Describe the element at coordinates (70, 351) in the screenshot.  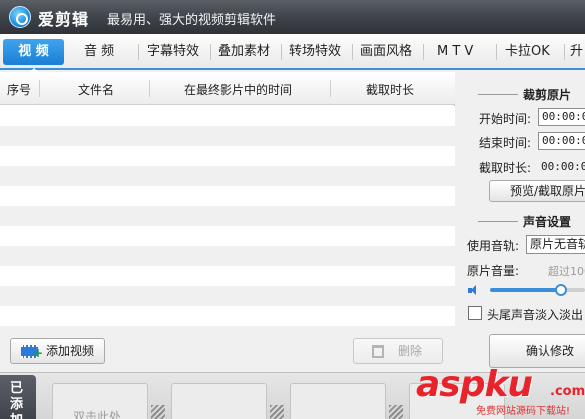
I see `add-video-label: 添加视频` at that location.